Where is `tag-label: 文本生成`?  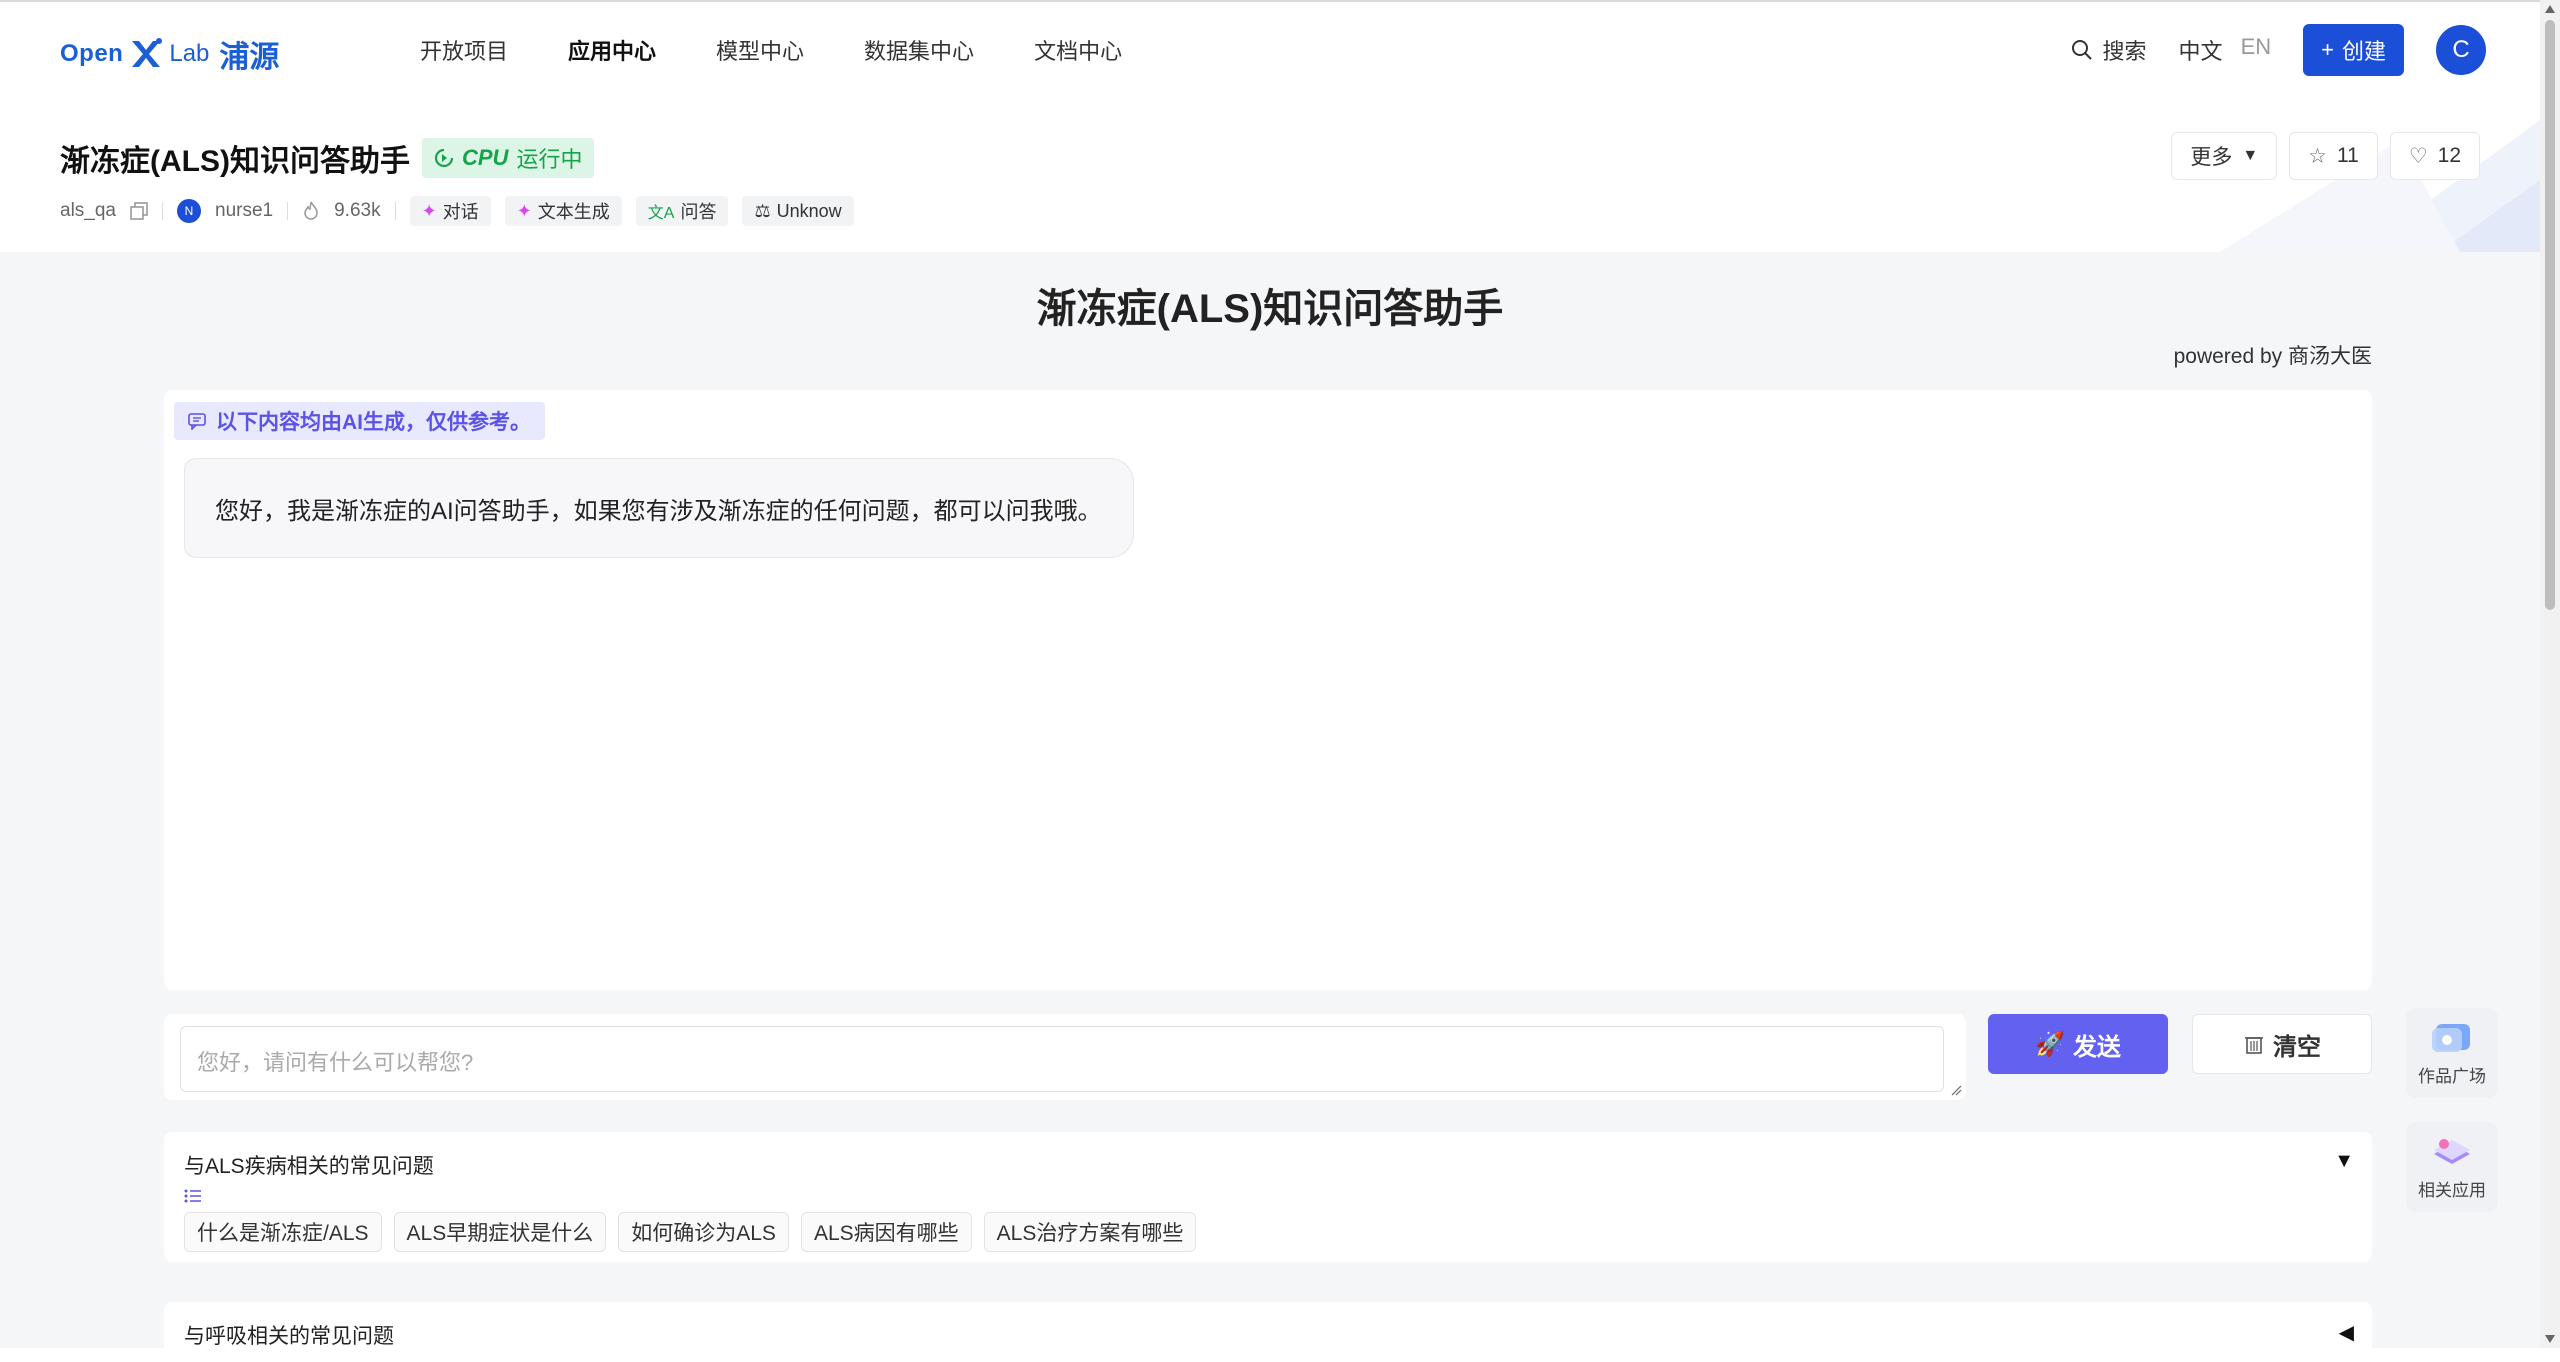 tag-label: 文本生成 is located at coordinates (573, 212).